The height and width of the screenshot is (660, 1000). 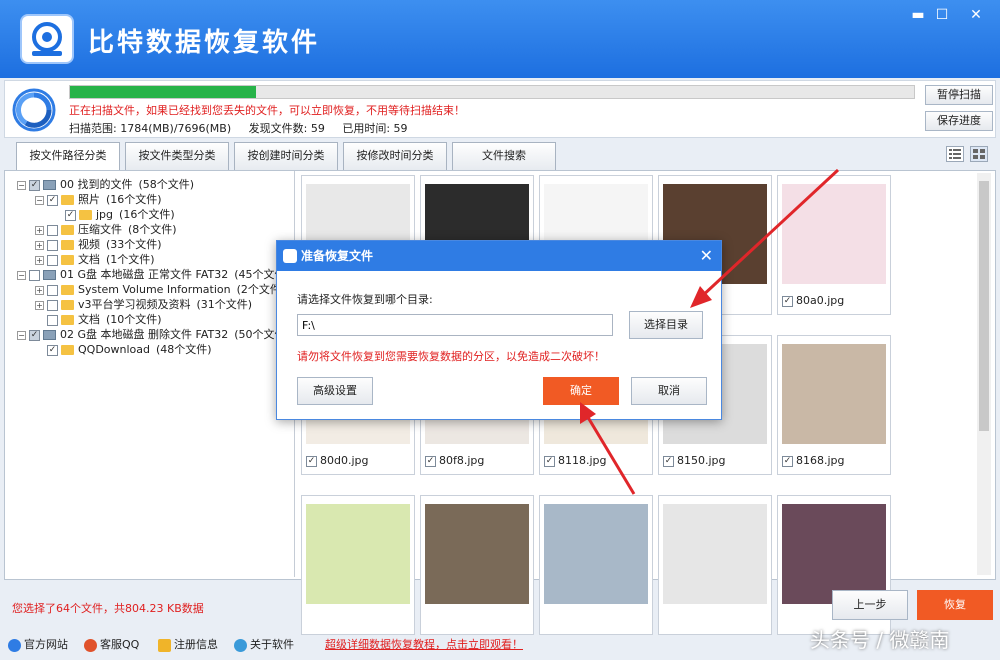 I want to click on globe-icon, so click(x=14, y=645).